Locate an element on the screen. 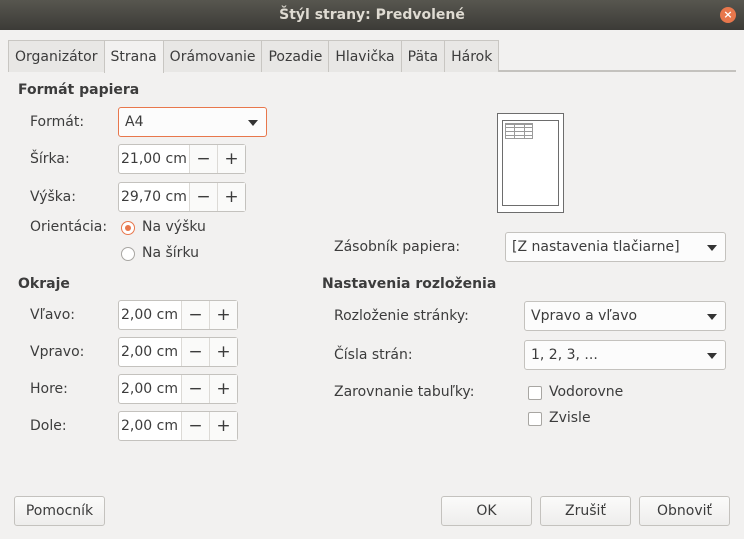 The width and height of the screenshot is (744, 539). help-button: Pomocník is located at coordinates (59, 511).